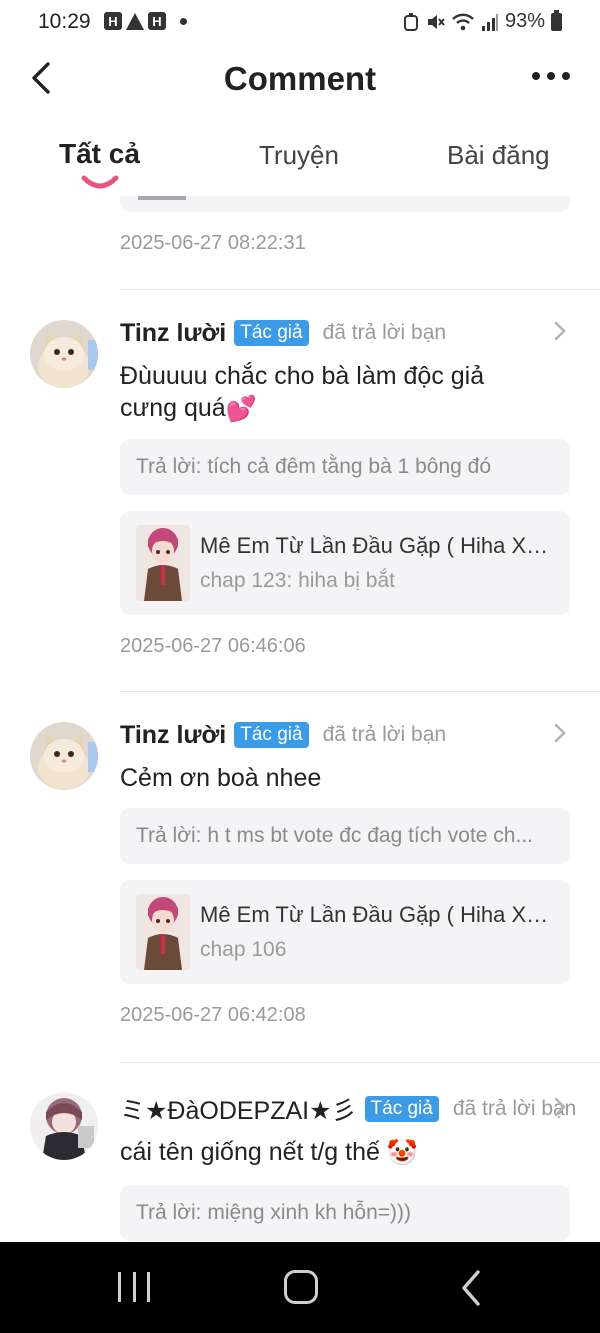 This screenshot has height=1333, width=600. What do you see at coordinates (221, 778) in the screenshot?
I see `comment-text: Cẻm ơn boà nhee` at bounding box center [221, 778].